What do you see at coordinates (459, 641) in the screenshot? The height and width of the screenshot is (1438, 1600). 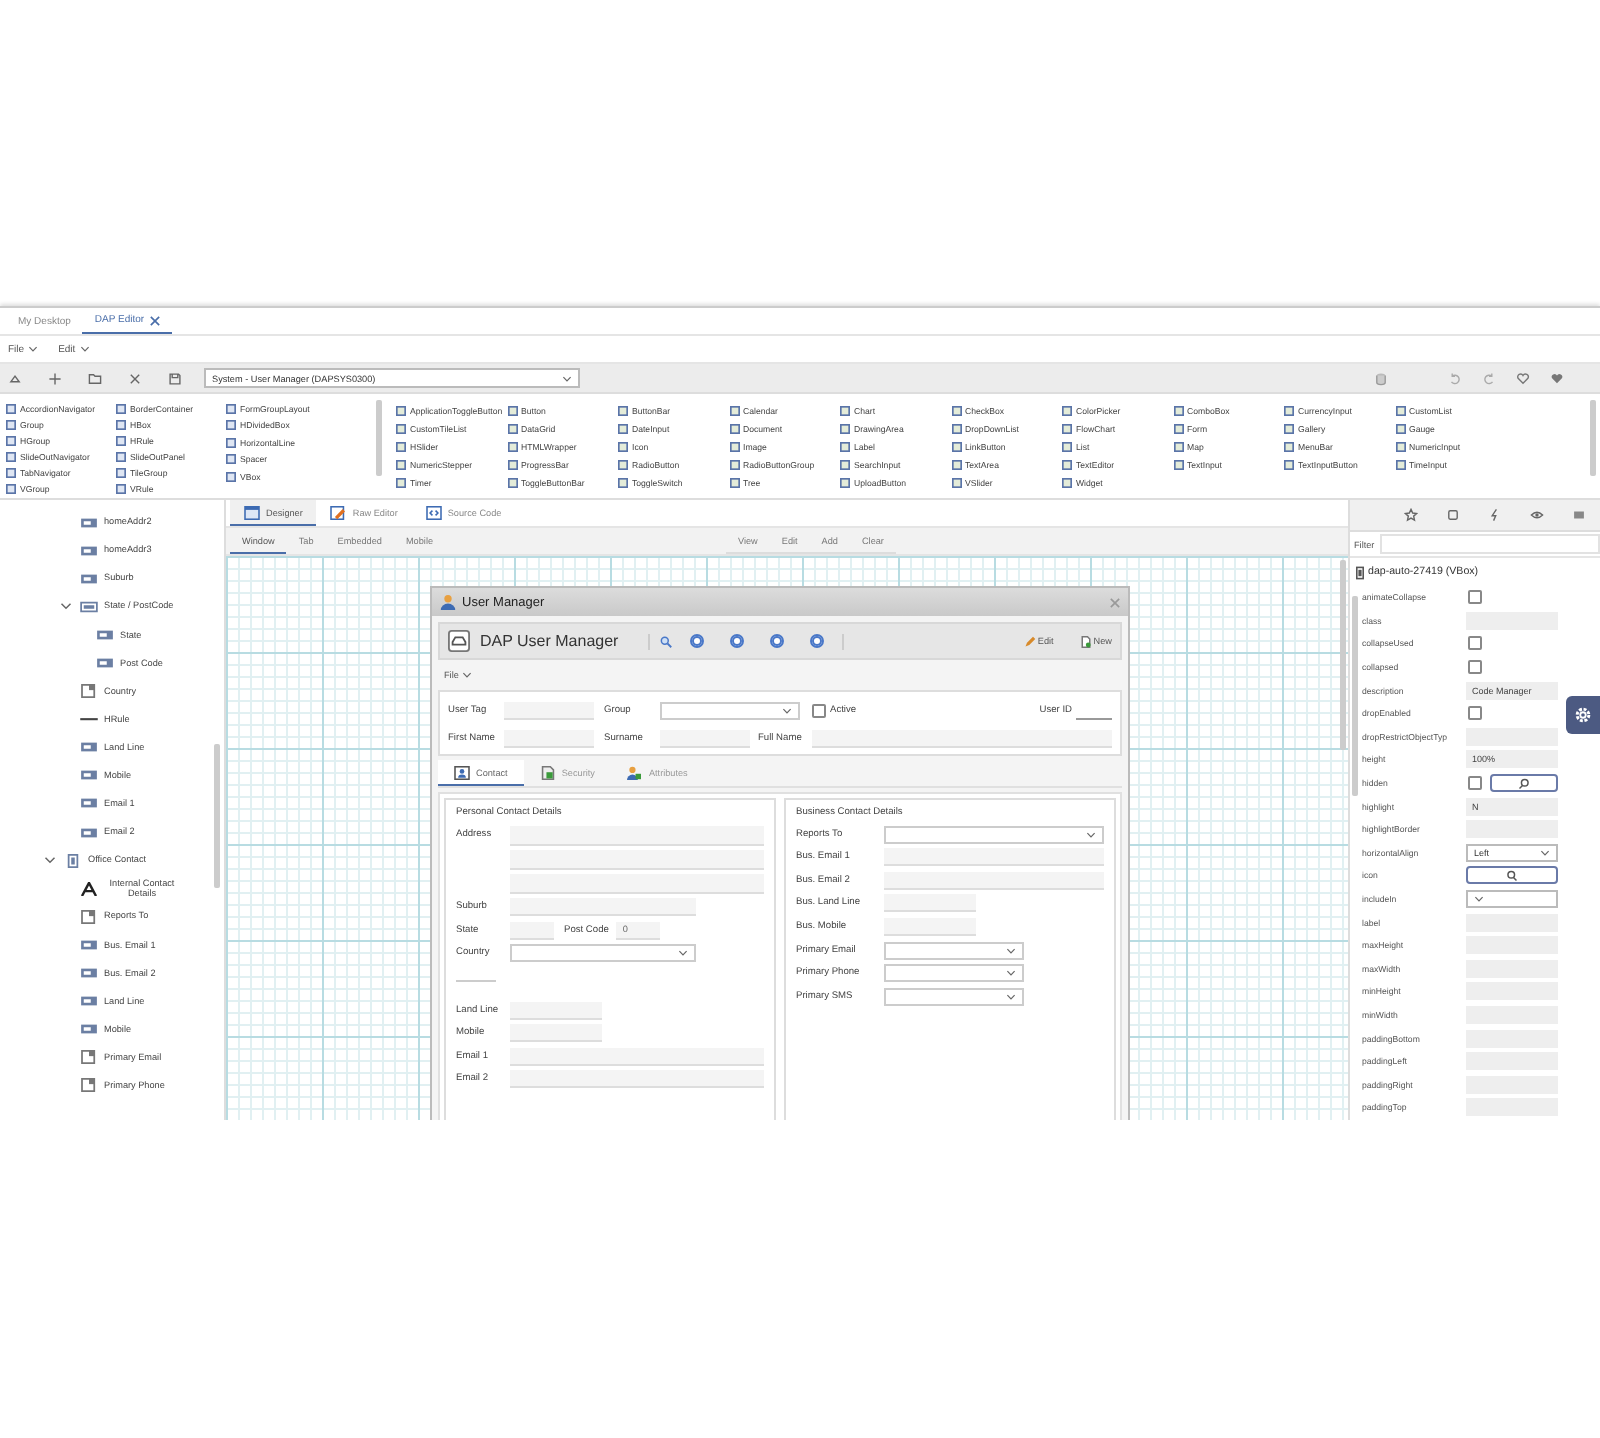 I see `logo-icon` at bounding box center [459, 641].